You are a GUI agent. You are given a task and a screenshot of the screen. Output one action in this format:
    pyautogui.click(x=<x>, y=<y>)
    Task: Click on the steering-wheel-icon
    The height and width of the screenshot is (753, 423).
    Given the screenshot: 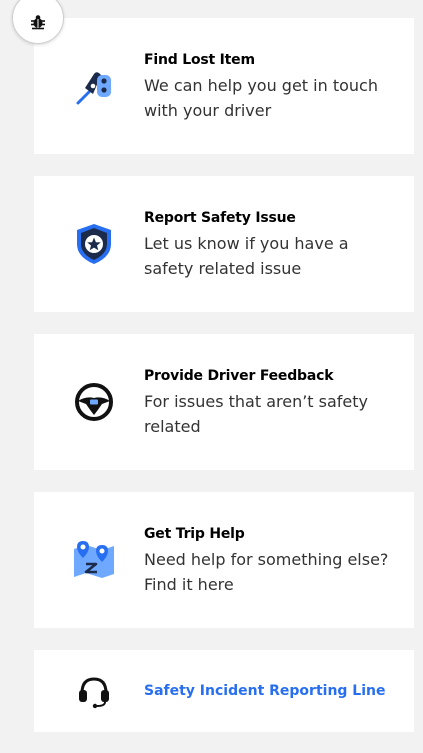 What is the action you would take?
    pyautogui.click(x=94, y=402)
    